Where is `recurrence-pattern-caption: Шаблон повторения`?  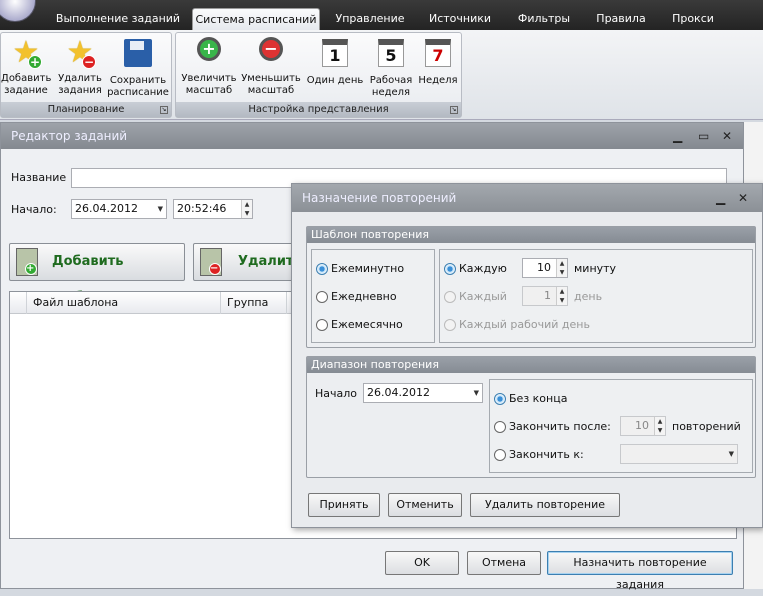 recurrence-pattern-caption: Шаблон повторения is located at coordinates (531, 235).